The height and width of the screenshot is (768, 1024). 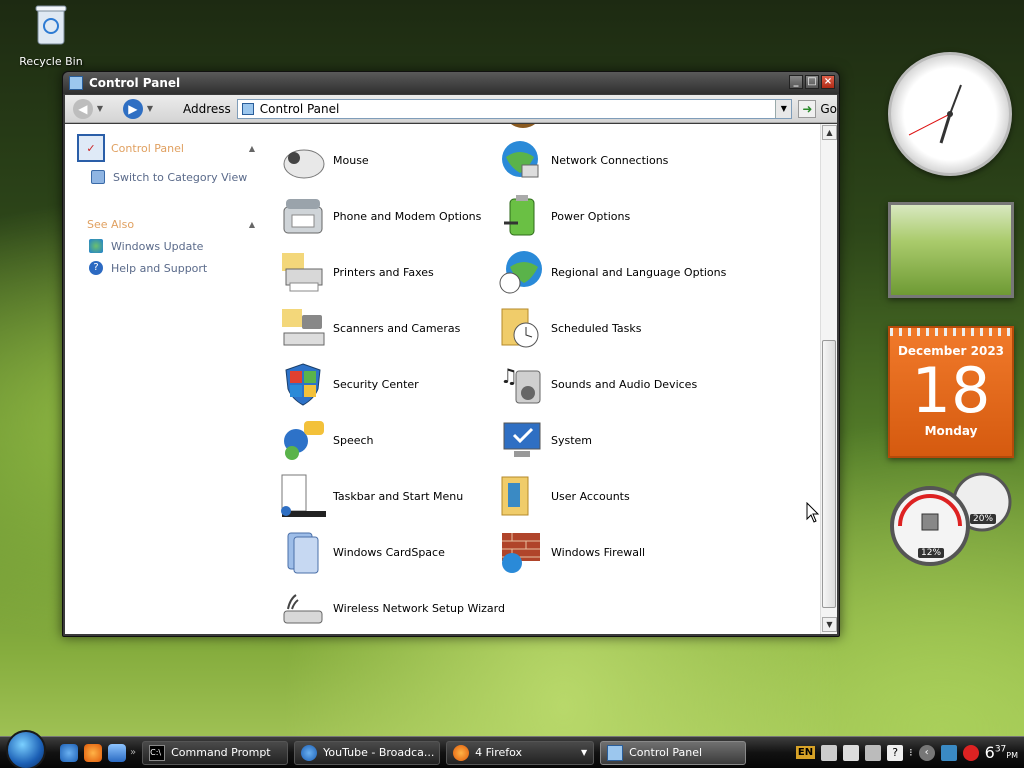 I want to click on item-system: System, so click(x=544, y=440).